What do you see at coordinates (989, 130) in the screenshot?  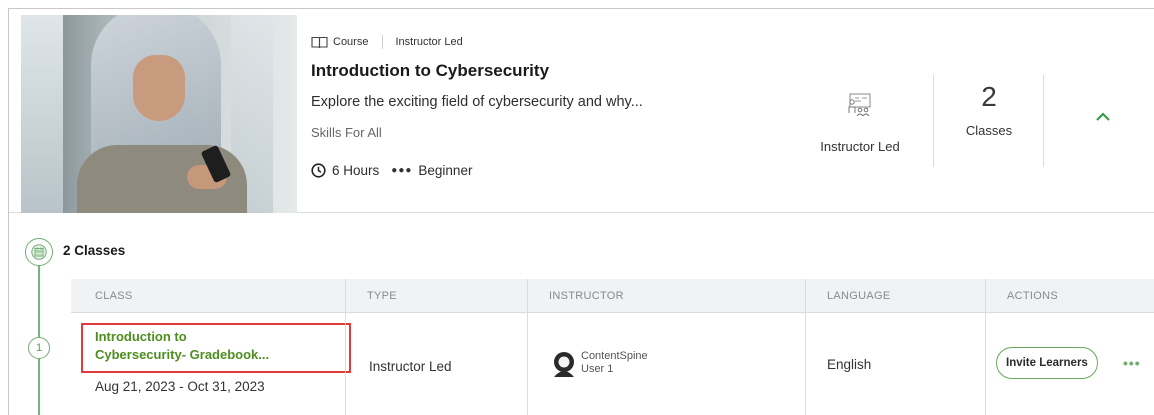 I see `class-count-label: Classes` at bounding box center [989, 130].